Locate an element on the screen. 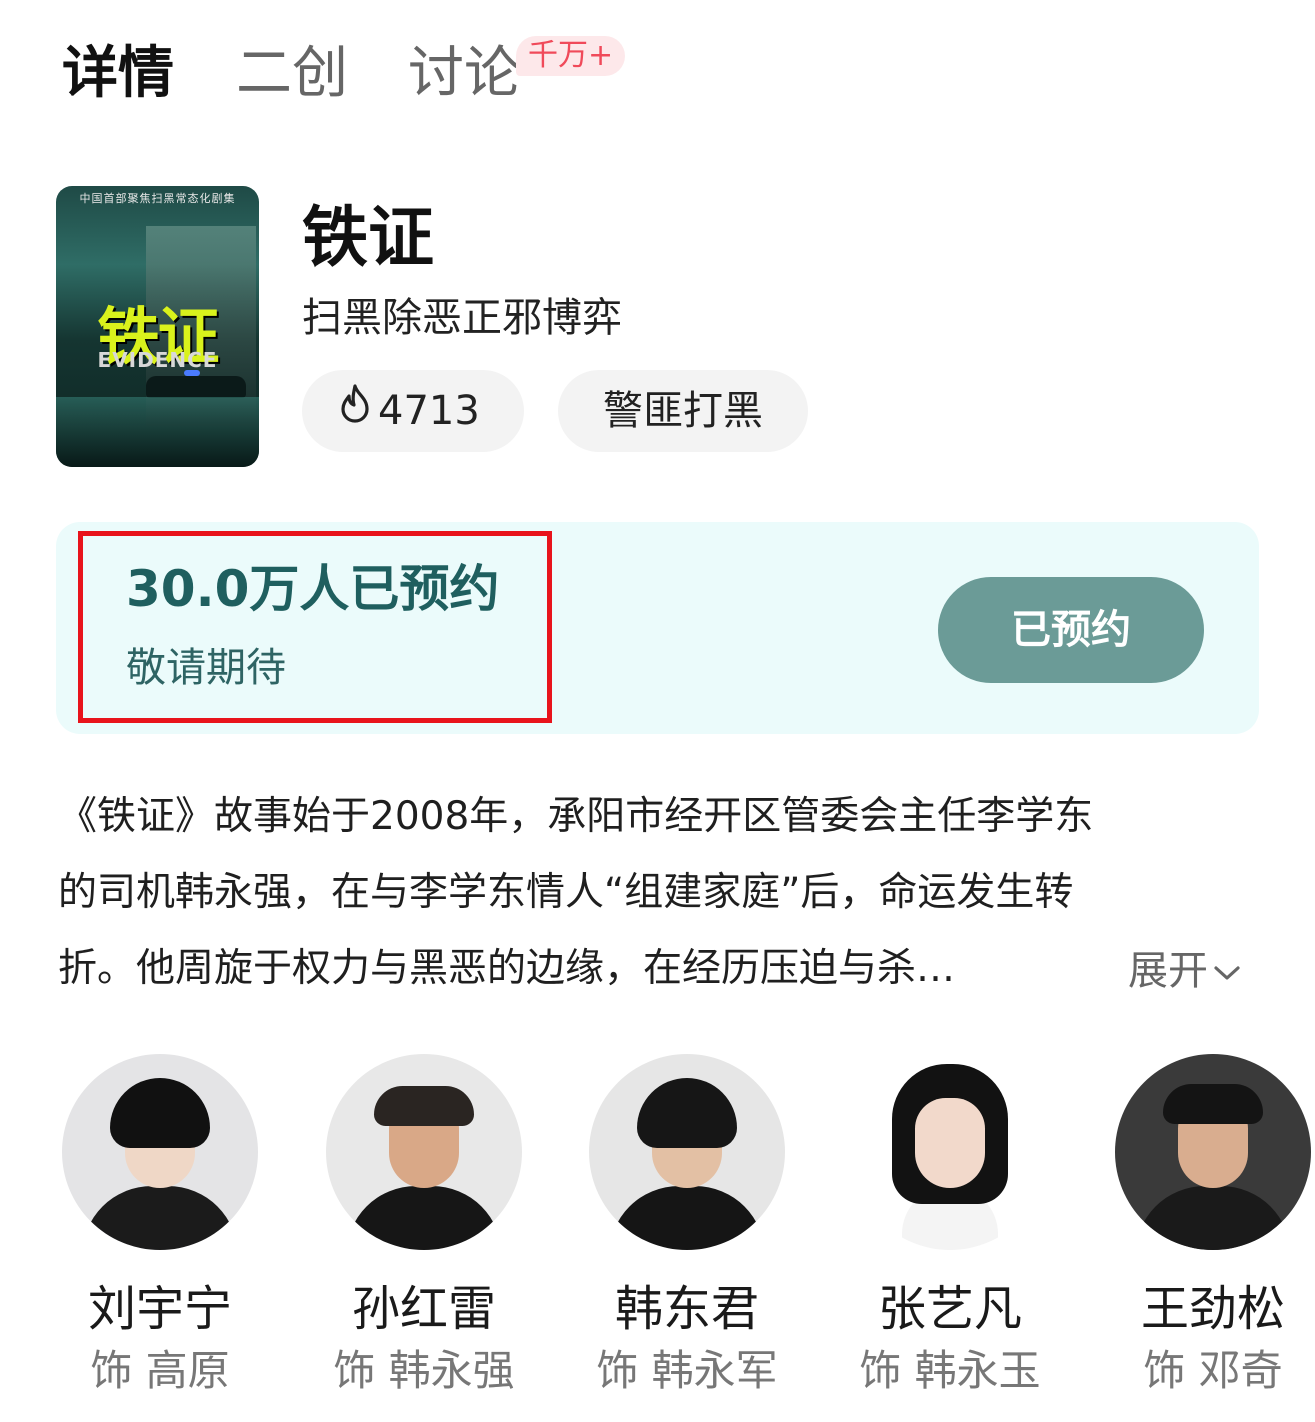 This screenshot has height=1422, width=1315. cast-member: 孙红雷 饰 韩永强 is located at coordinates (424, 1229).